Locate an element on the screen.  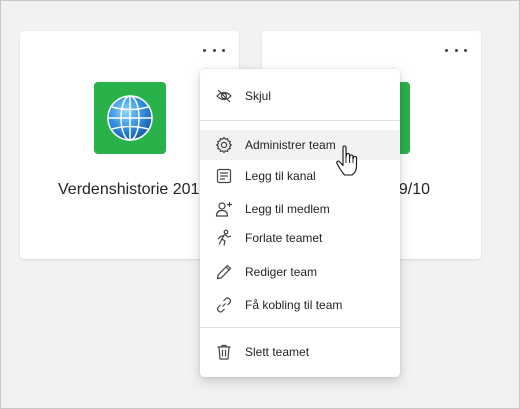
menu-item-label: Administrer team is located at coordinates (290, 145).